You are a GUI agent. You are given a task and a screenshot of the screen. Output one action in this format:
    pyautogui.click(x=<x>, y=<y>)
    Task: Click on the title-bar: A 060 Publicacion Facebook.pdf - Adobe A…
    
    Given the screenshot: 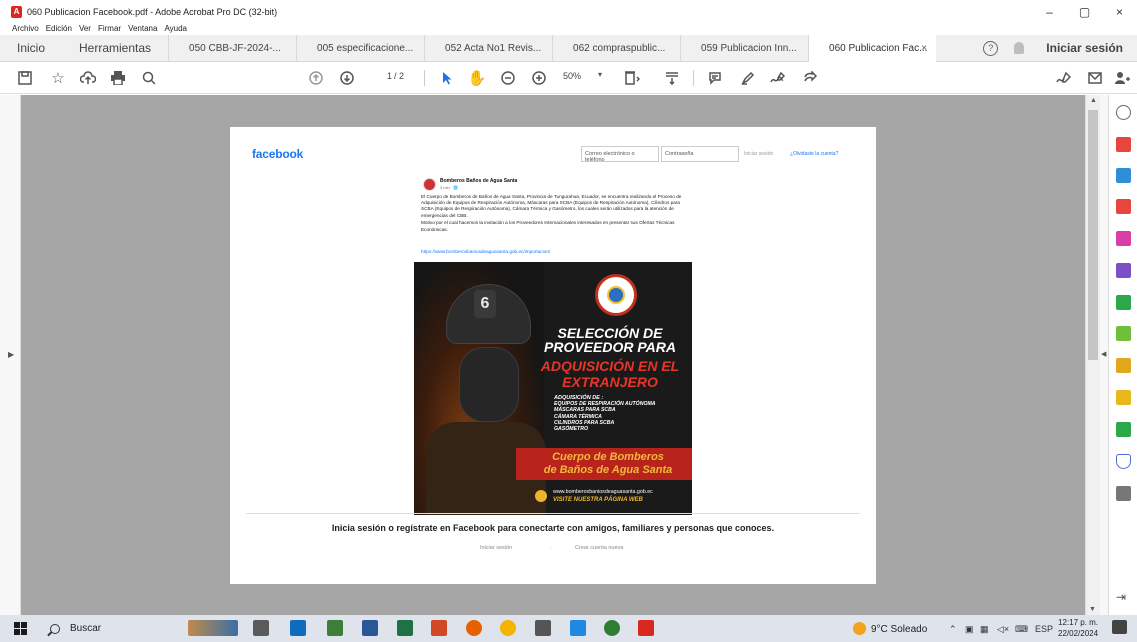 What is the action you would take?
    pyautogui.click(x=568, y=12)
    